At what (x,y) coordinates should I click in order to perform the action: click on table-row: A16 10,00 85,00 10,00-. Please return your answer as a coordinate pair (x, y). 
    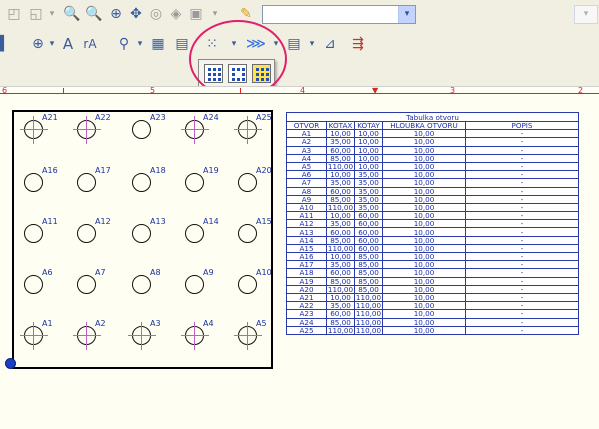
    Looking at the image, I should click on (432, 256).